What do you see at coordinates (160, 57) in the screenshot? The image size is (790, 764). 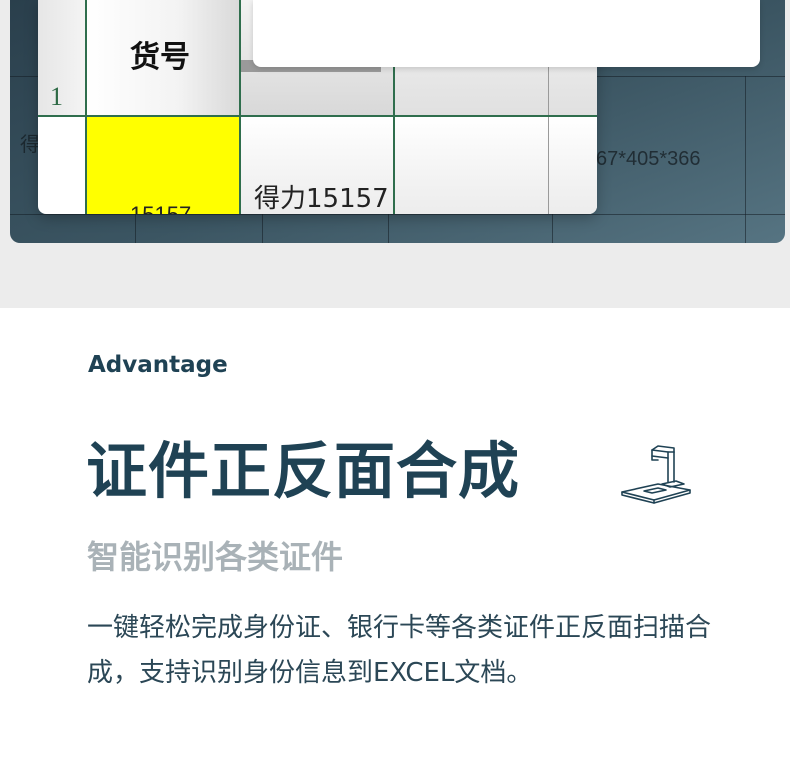 I see `header-cell-text: 货号` at bounding box center [160, 57].